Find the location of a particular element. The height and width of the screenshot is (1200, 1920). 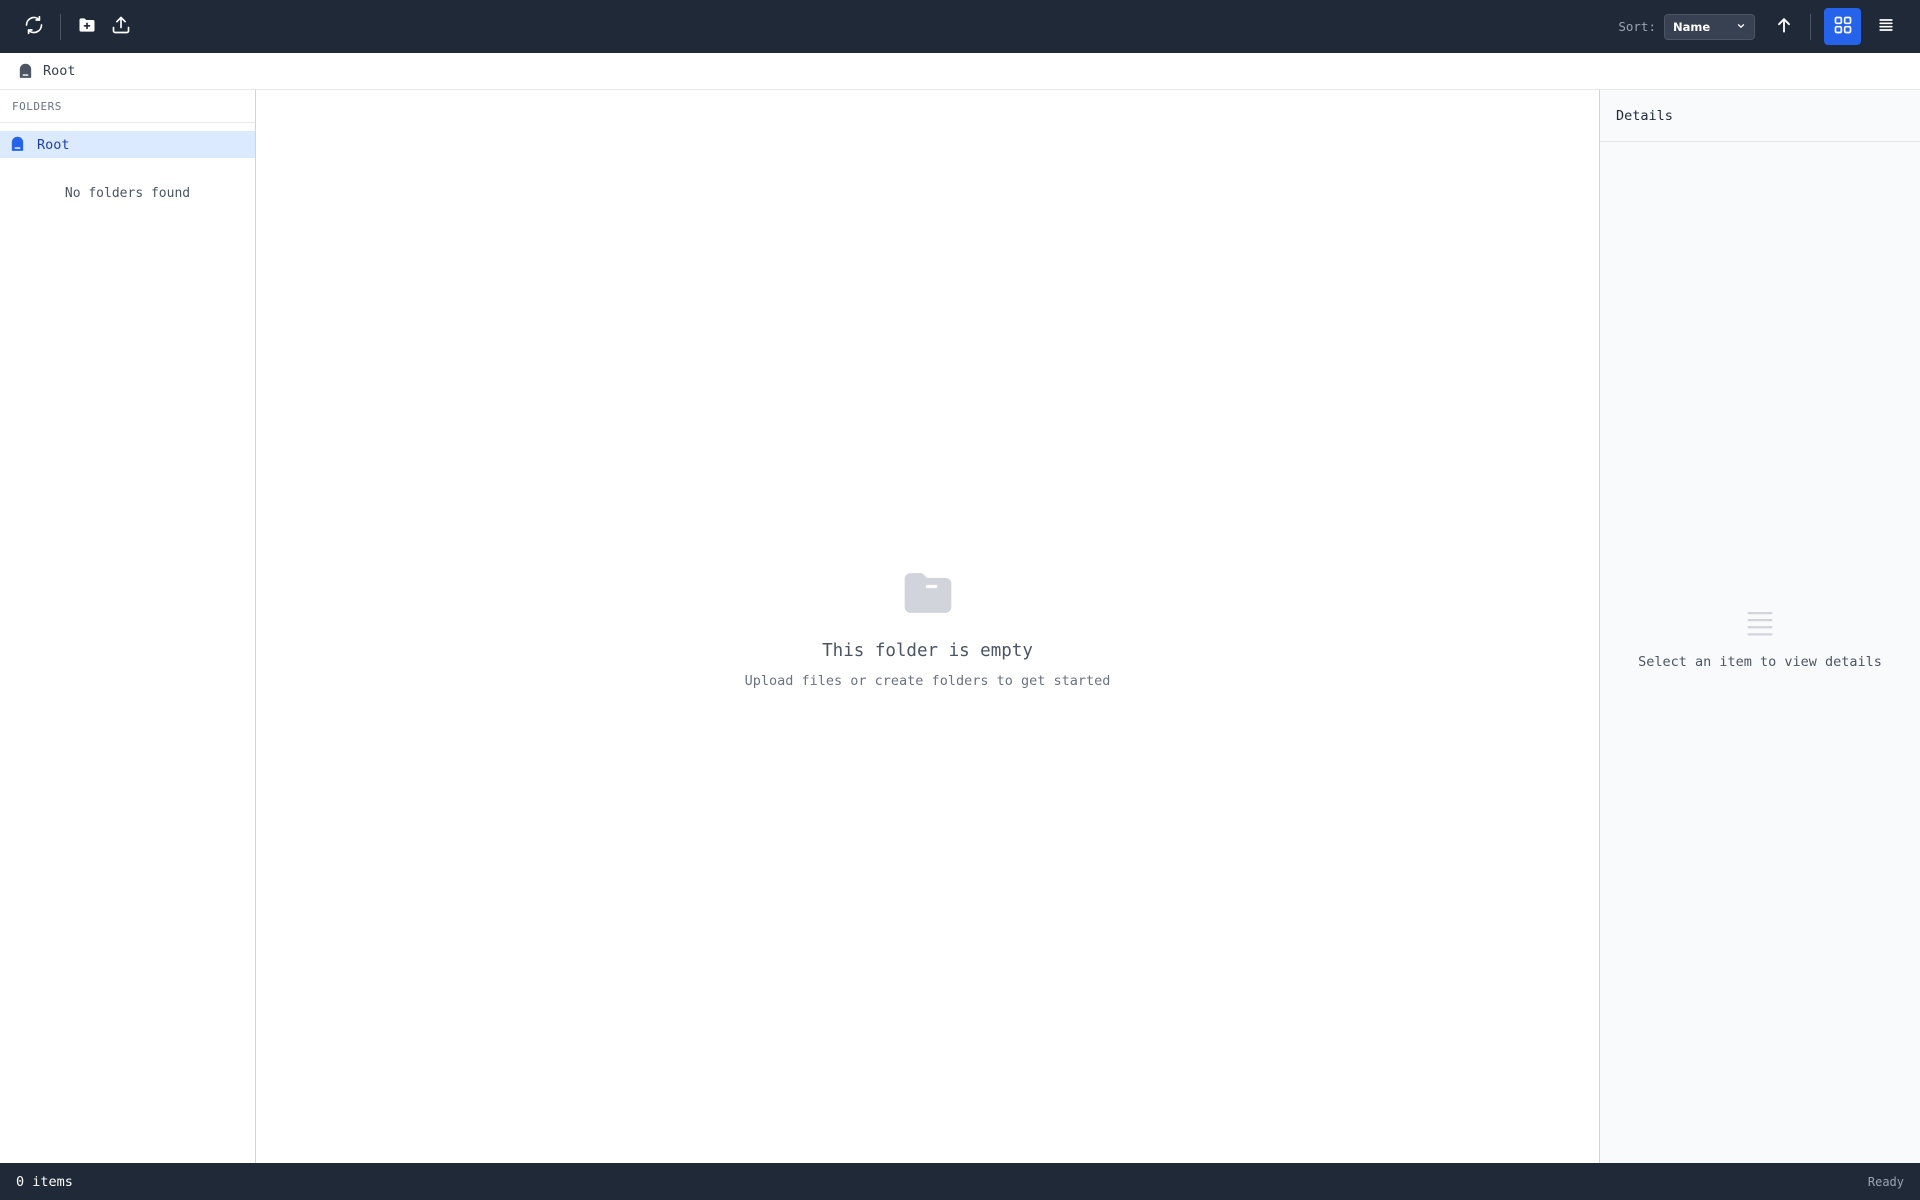

arrow-up-icon is located at coordinates (1784, 27).